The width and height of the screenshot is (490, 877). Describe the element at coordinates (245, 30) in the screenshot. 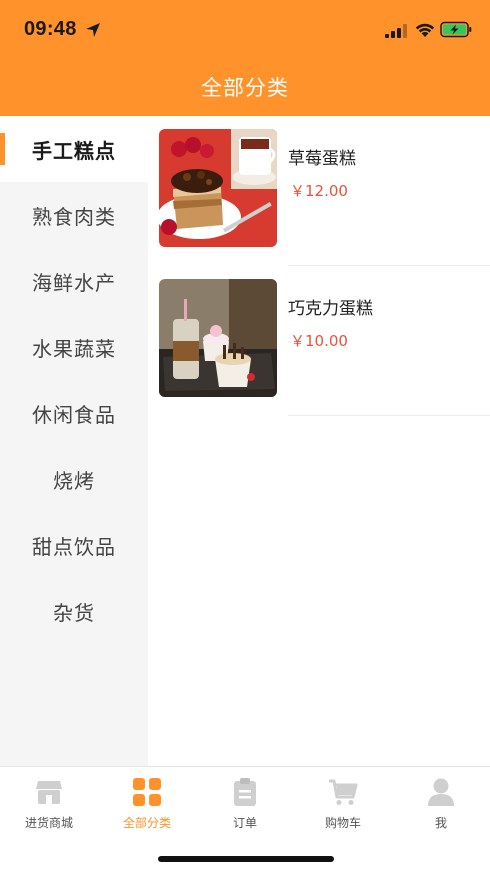

I see `status-bar: 09:48` at that location.